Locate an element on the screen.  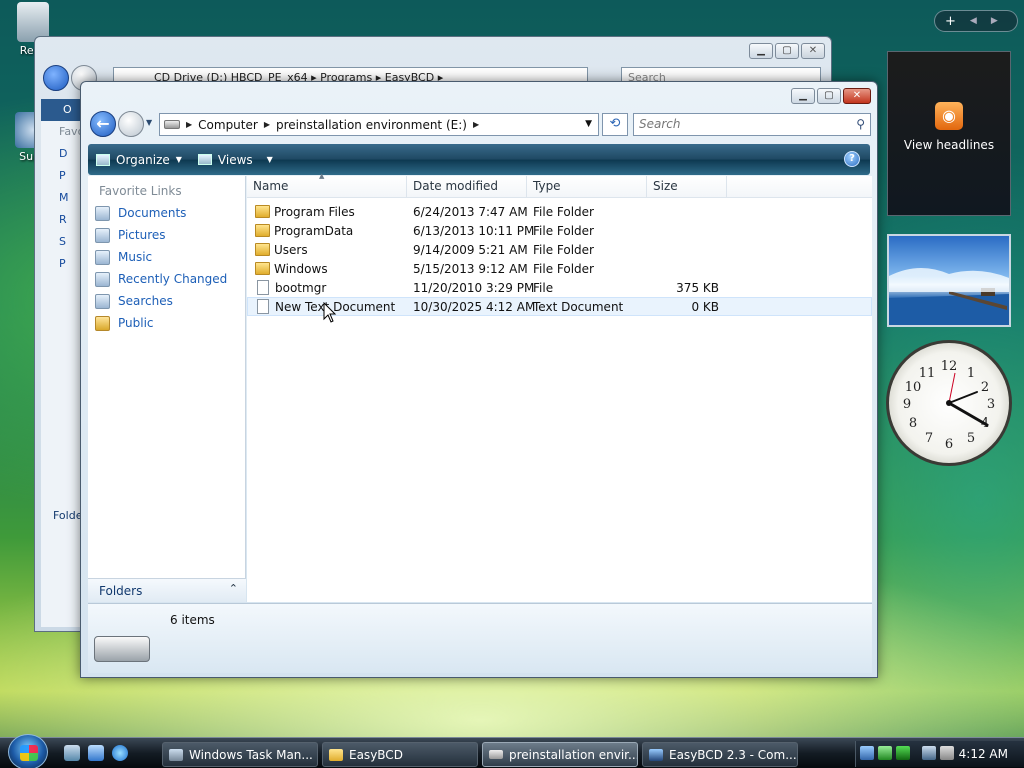
previous-icon: ◀ is located at coordinates (973, 21).